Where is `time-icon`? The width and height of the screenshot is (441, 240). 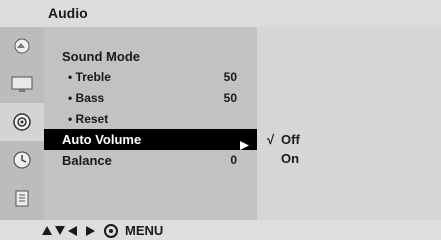
time-icon is located at coordinates (22, 160).